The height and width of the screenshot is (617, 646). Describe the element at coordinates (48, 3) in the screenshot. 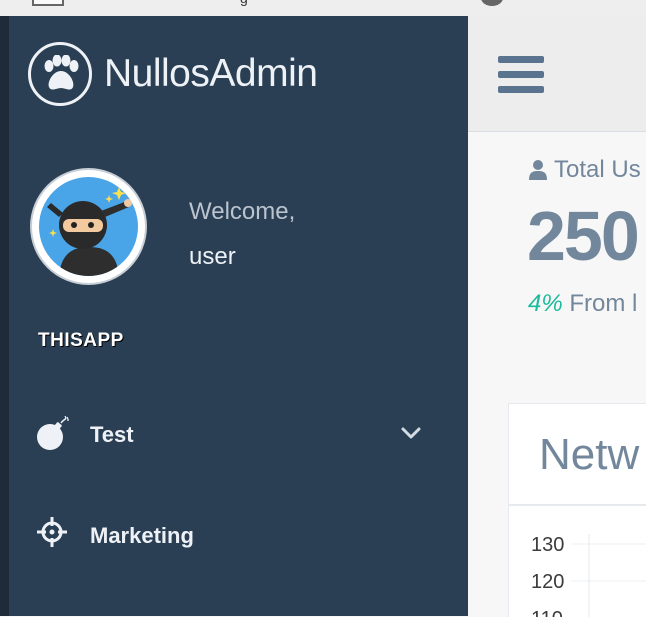

I see `window-control-icon` at that location.